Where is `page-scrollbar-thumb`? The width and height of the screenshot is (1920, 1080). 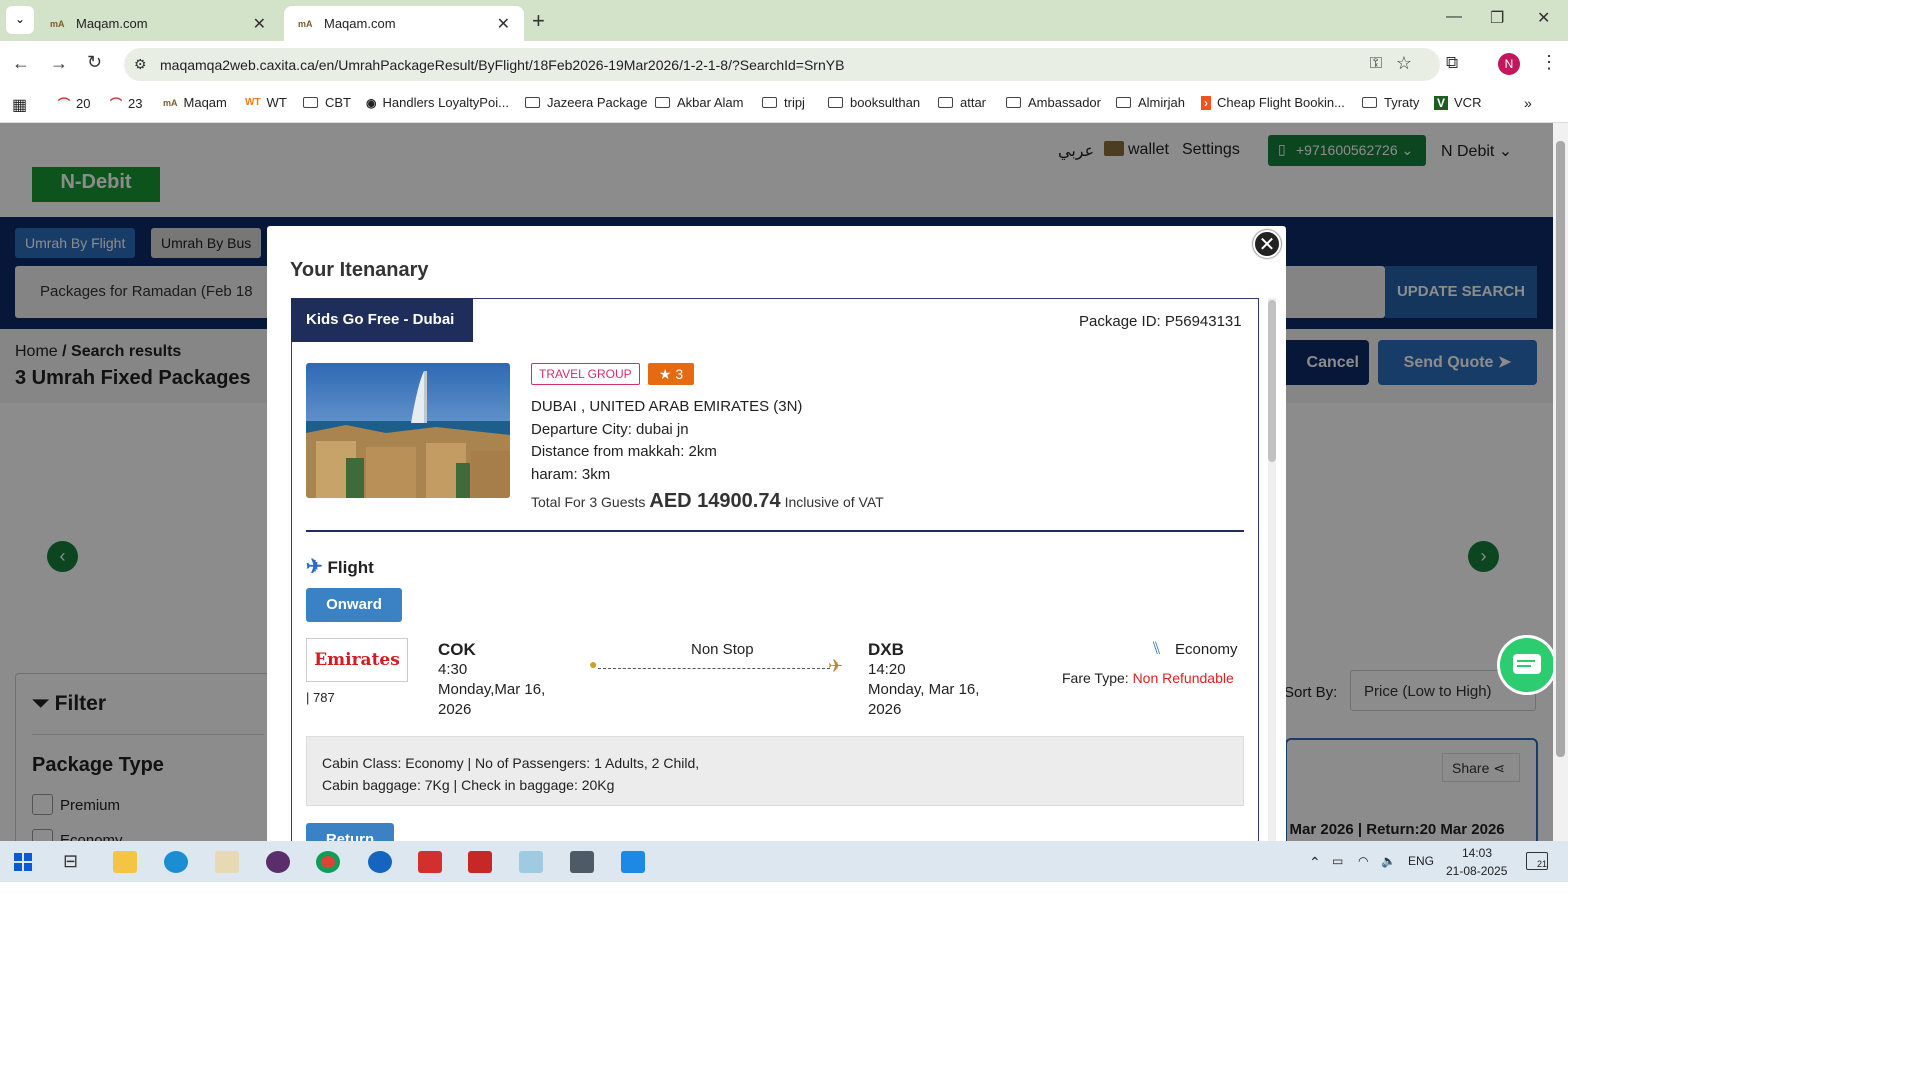 page-scrollbar-thumb is located at coordinates (1560, 449).